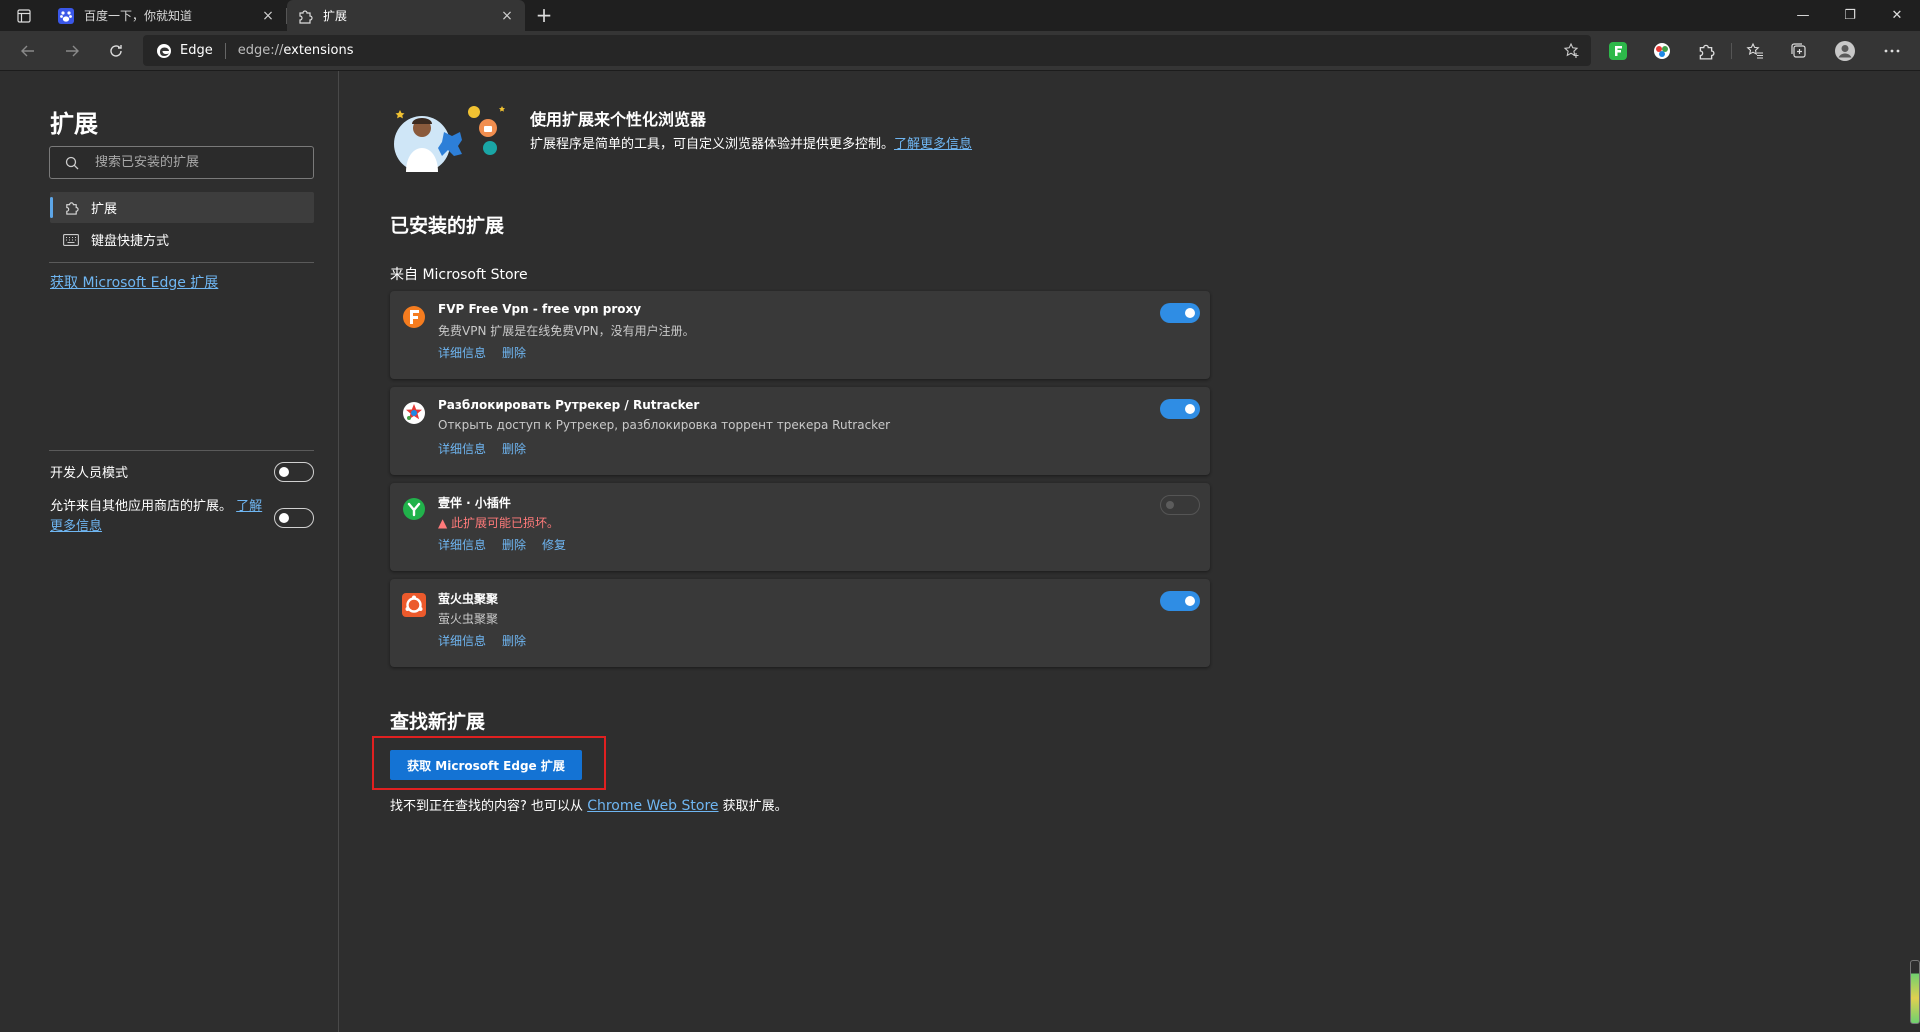  I want to click on toolbar: Edge edge://extensions, so click(960, 51).